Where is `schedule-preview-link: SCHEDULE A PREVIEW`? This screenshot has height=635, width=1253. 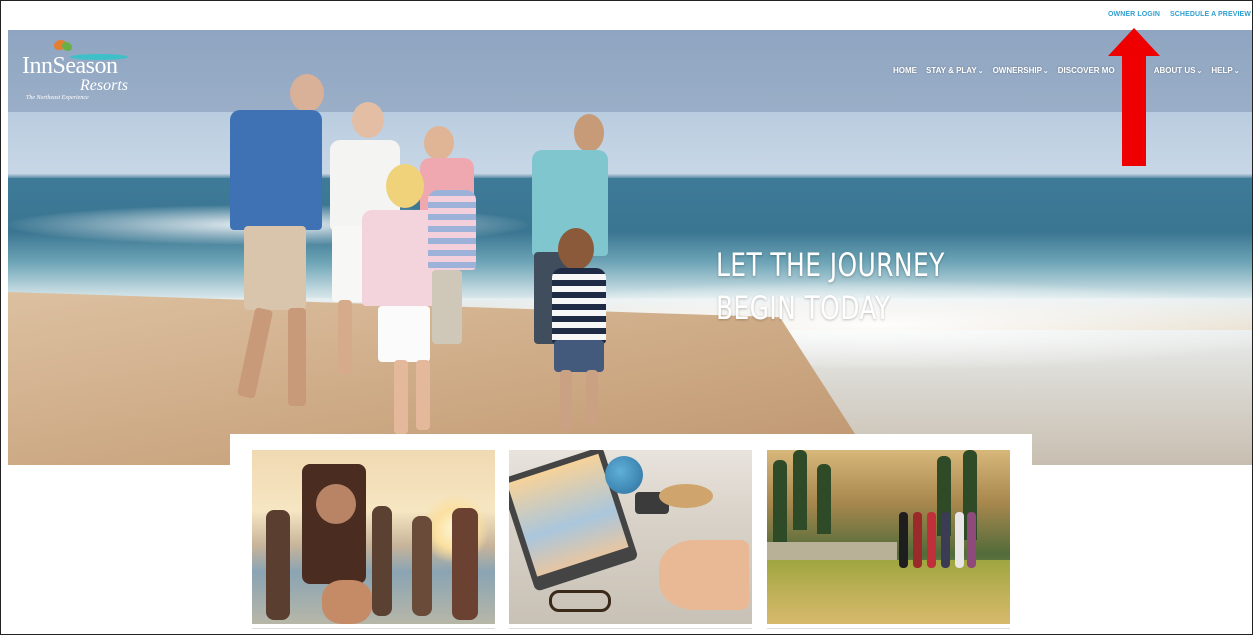
schedule-preview-link: SCHEDULE A PREVIEW is located at coordinates (1210, 14).